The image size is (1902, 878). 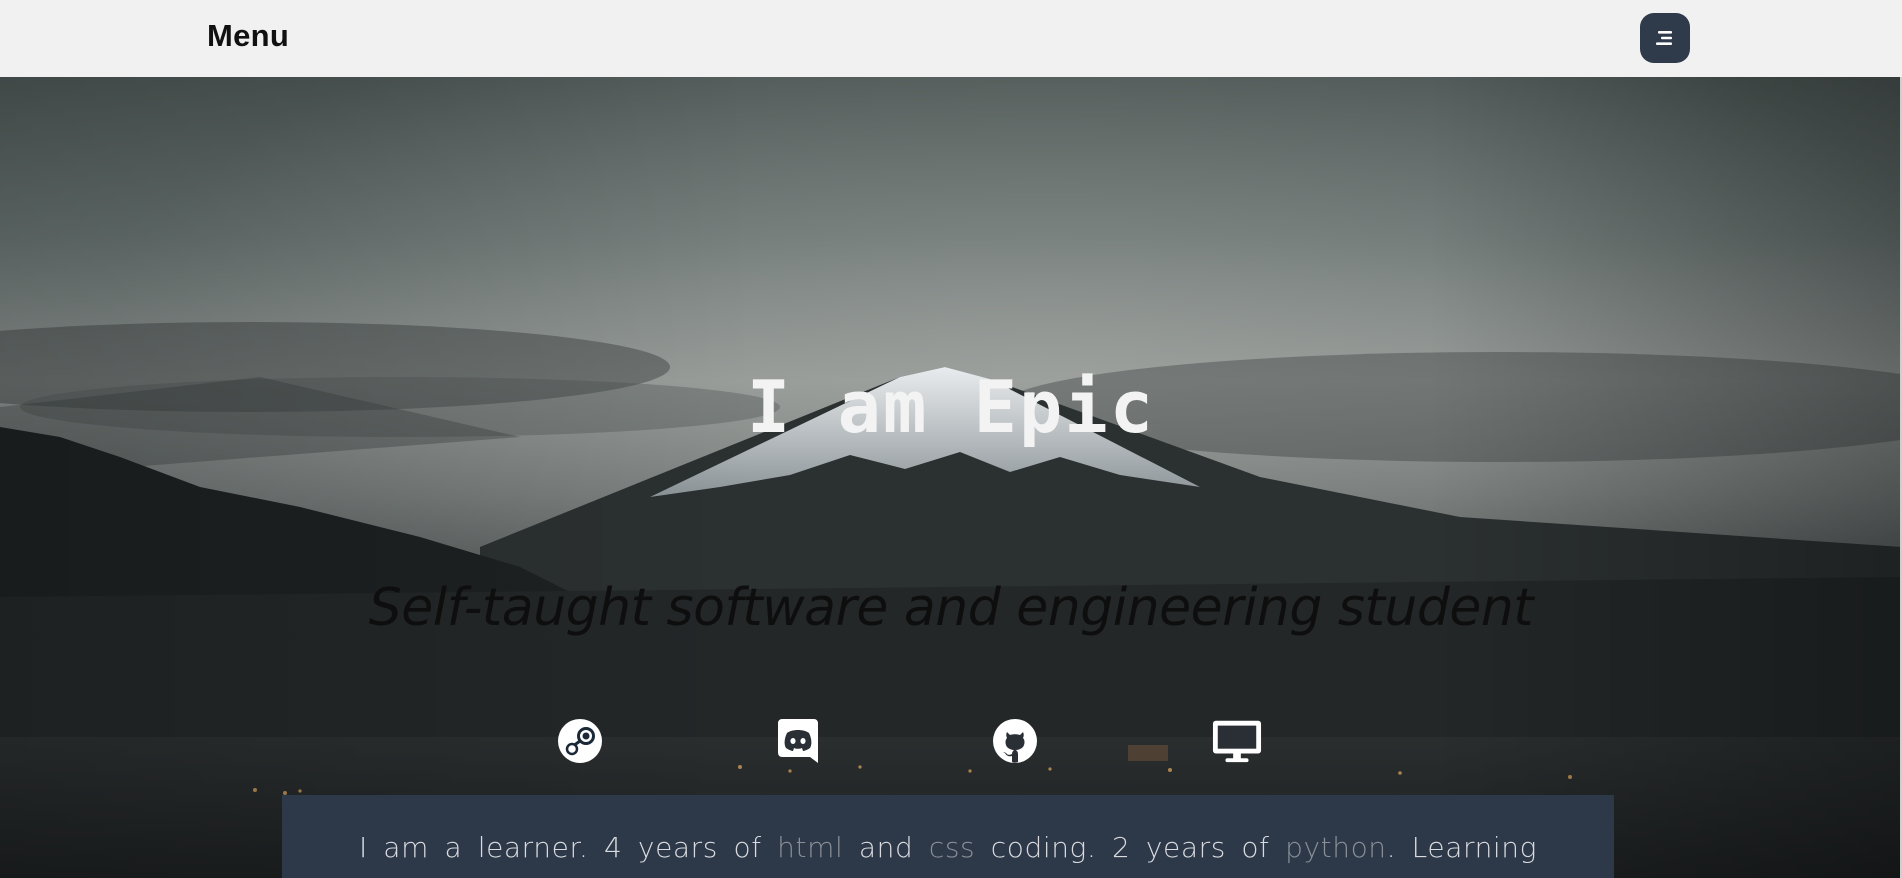 I want to click on github-icon, so click(x=1015, y=741).